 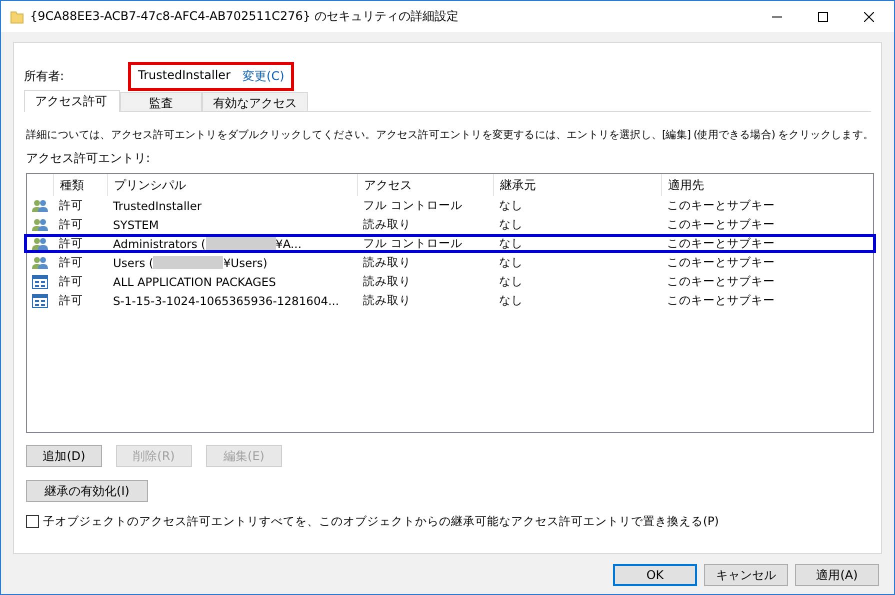 I want to click on change-link: 変更(C), so click(x=263, y=76).